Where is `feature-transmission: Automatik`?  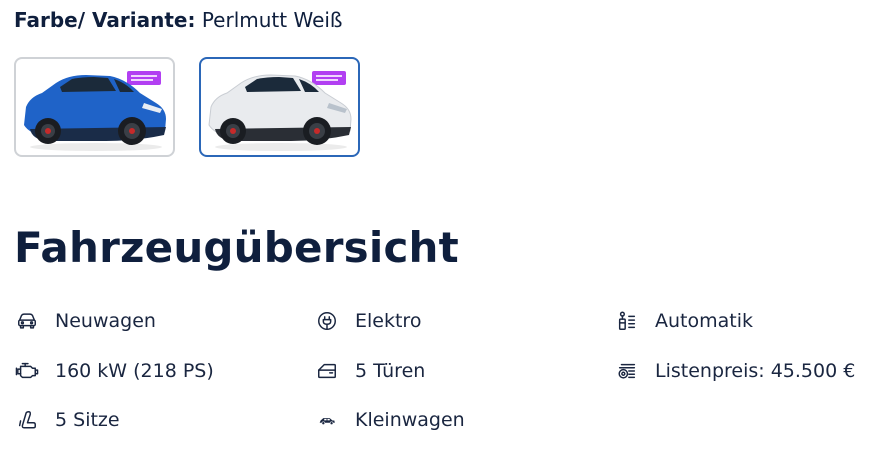 feature-transmission: Automatik is located at coordinates (684, 321).